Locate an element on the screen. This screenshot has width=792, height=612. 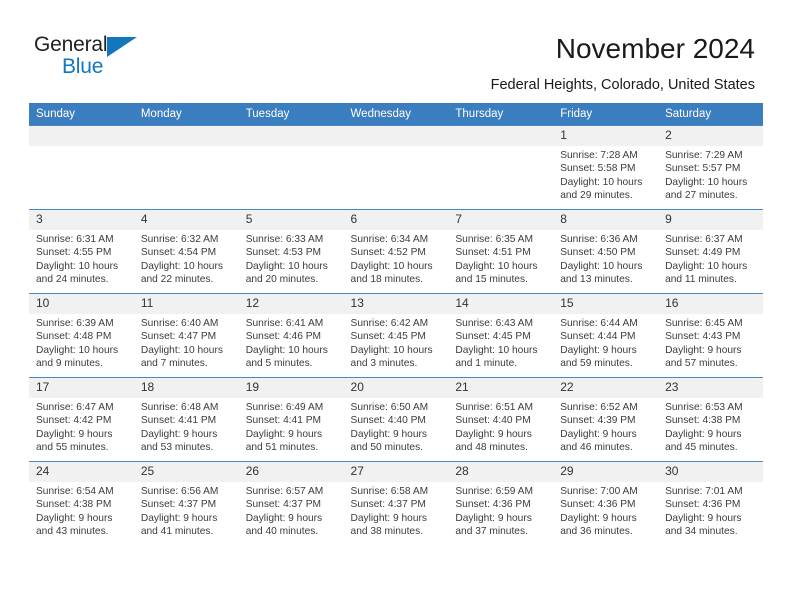
weekday-header-saturday: Saturday is located at coordinates (710, 114).